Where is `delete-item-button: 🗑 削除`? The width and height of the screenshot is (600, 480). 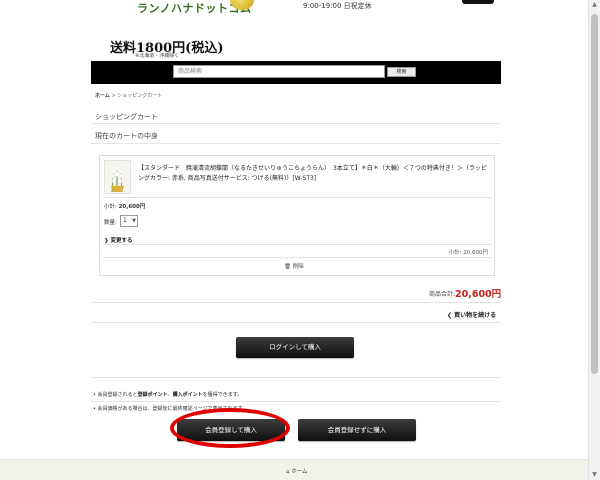
delete-item-button: 🗑 削除 is located at coordinates (294, 266).